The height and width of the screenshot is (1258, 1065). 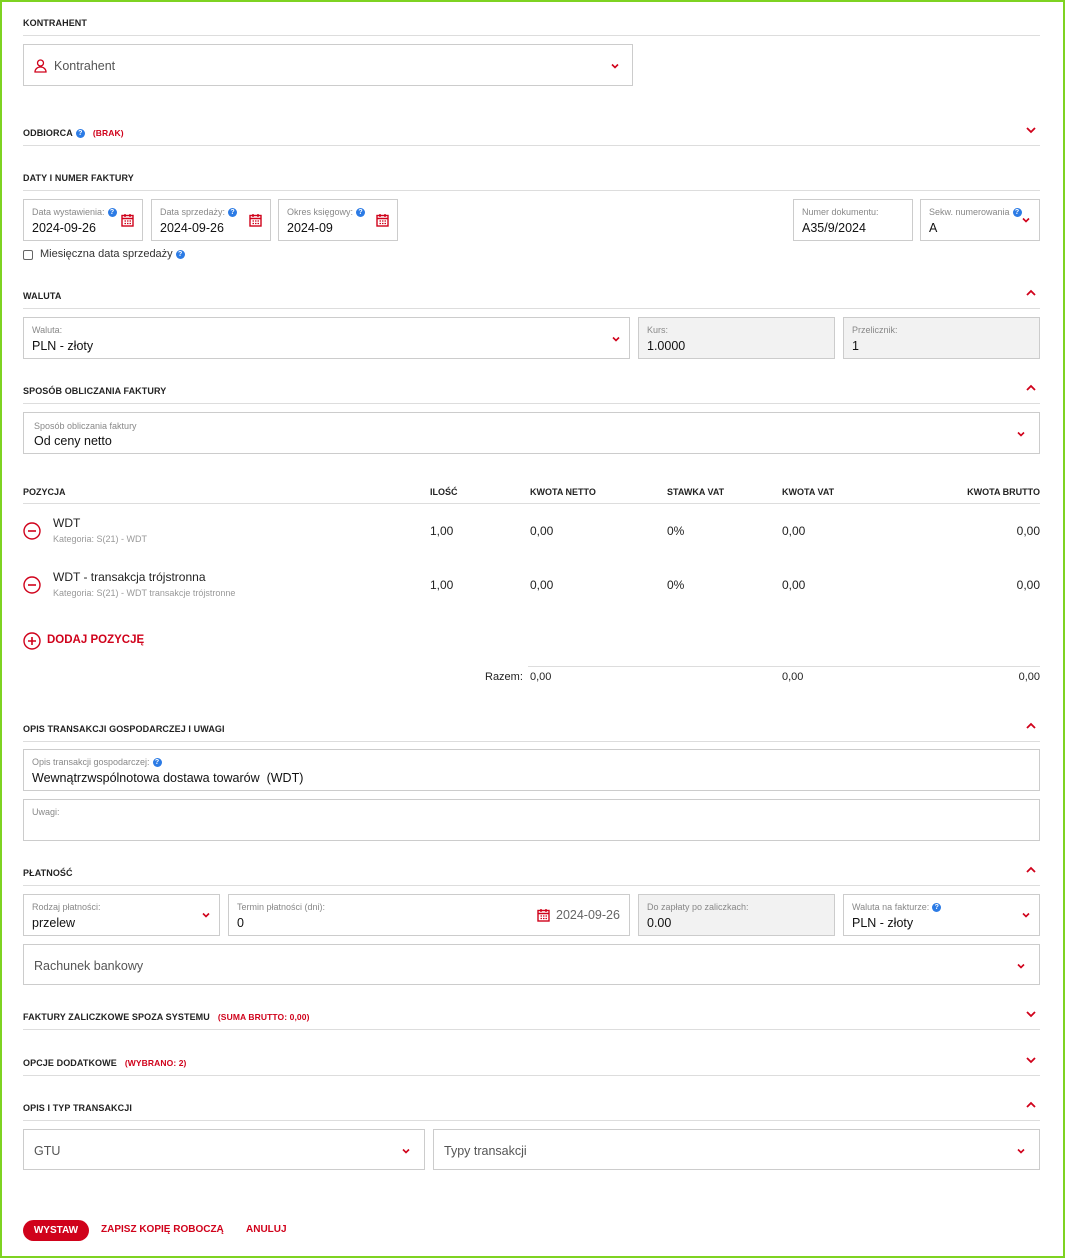 What do you see at coordinates (883, 923) in the screenshot?
I see `invoice-currency-value: PLN - złoty` at bounding box center [883, 923].